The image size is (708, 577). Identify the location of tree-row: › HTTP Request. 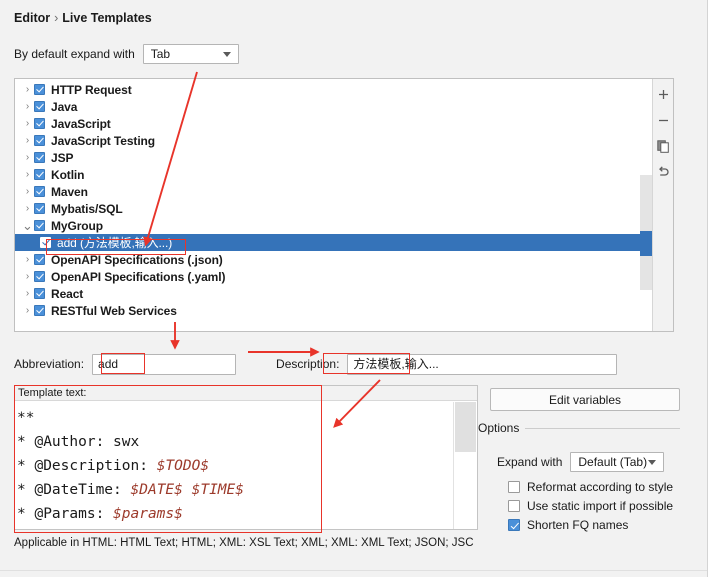
(334, 89).